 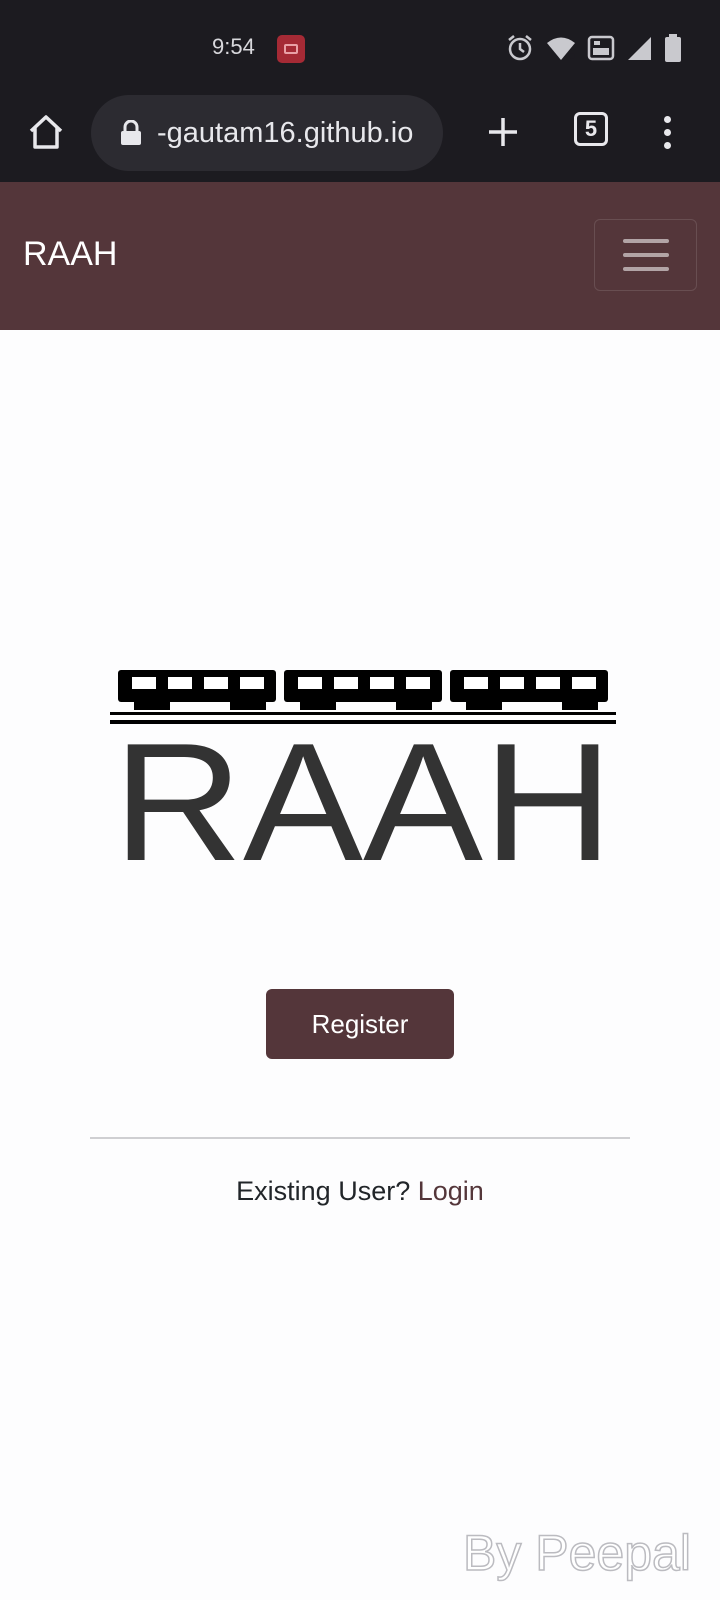 I want to click on battery-icon, so click(x=673, y=48).